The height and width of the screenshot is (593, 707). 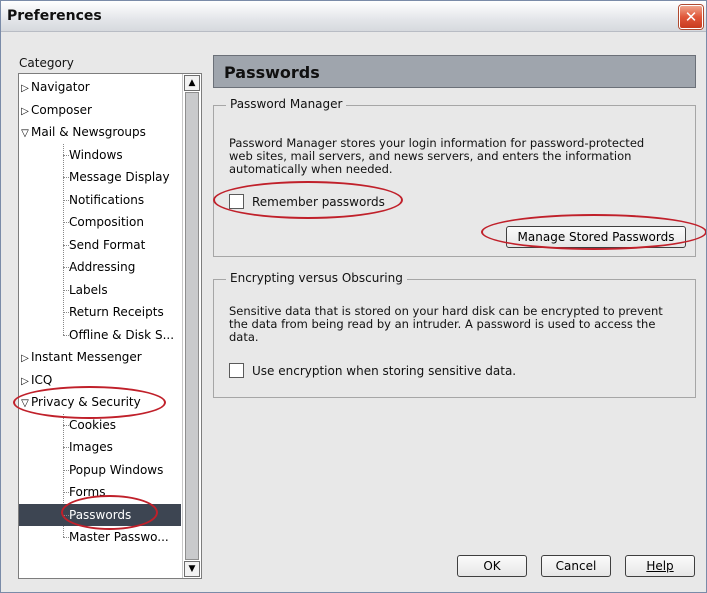 I want to click on sidebar-item-label: Privacy & Security, so click(x=86, y=402).